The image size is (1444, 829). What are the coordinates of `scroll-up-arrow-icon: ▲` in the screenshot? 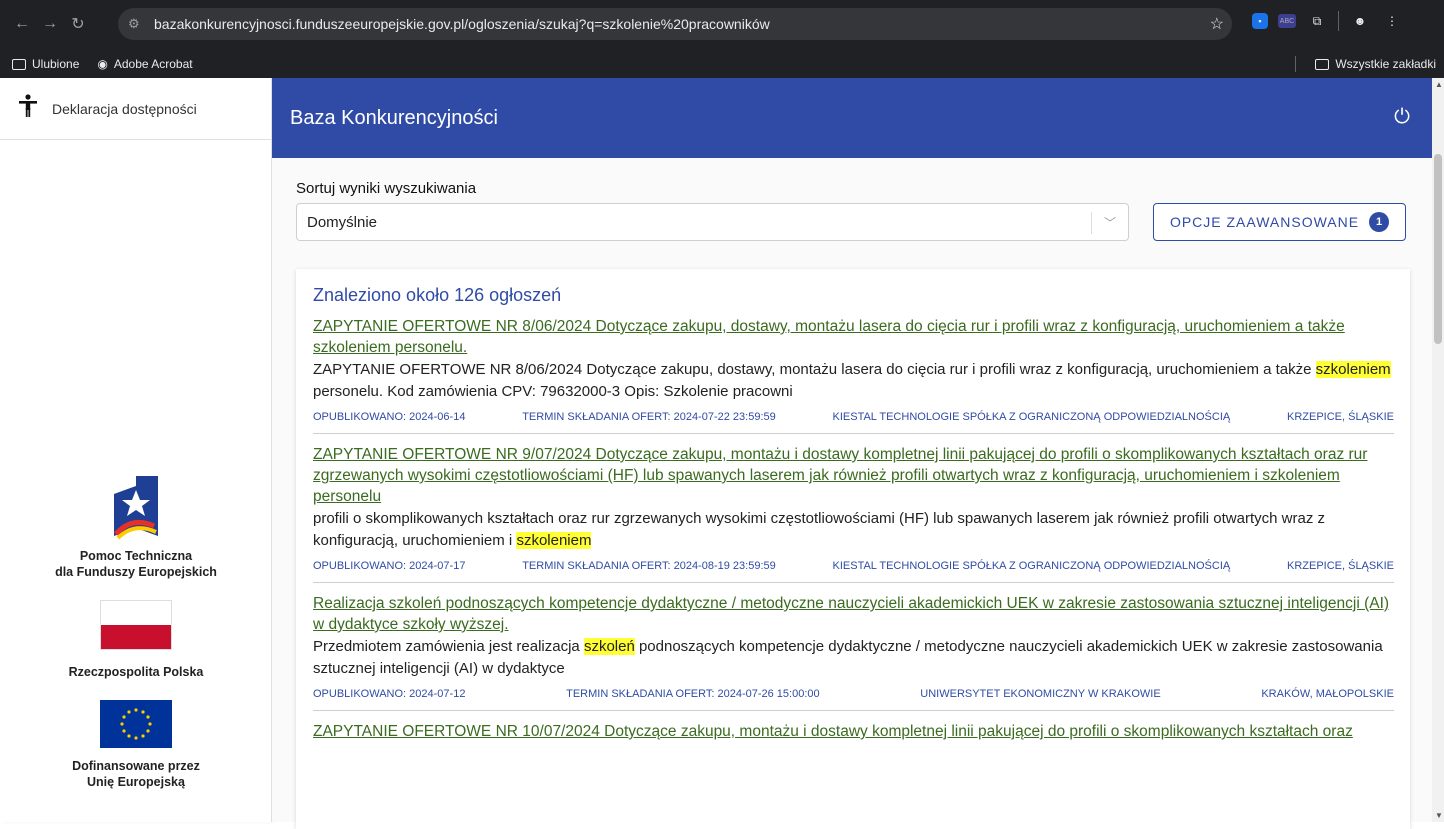 It's located at (1439, 84).